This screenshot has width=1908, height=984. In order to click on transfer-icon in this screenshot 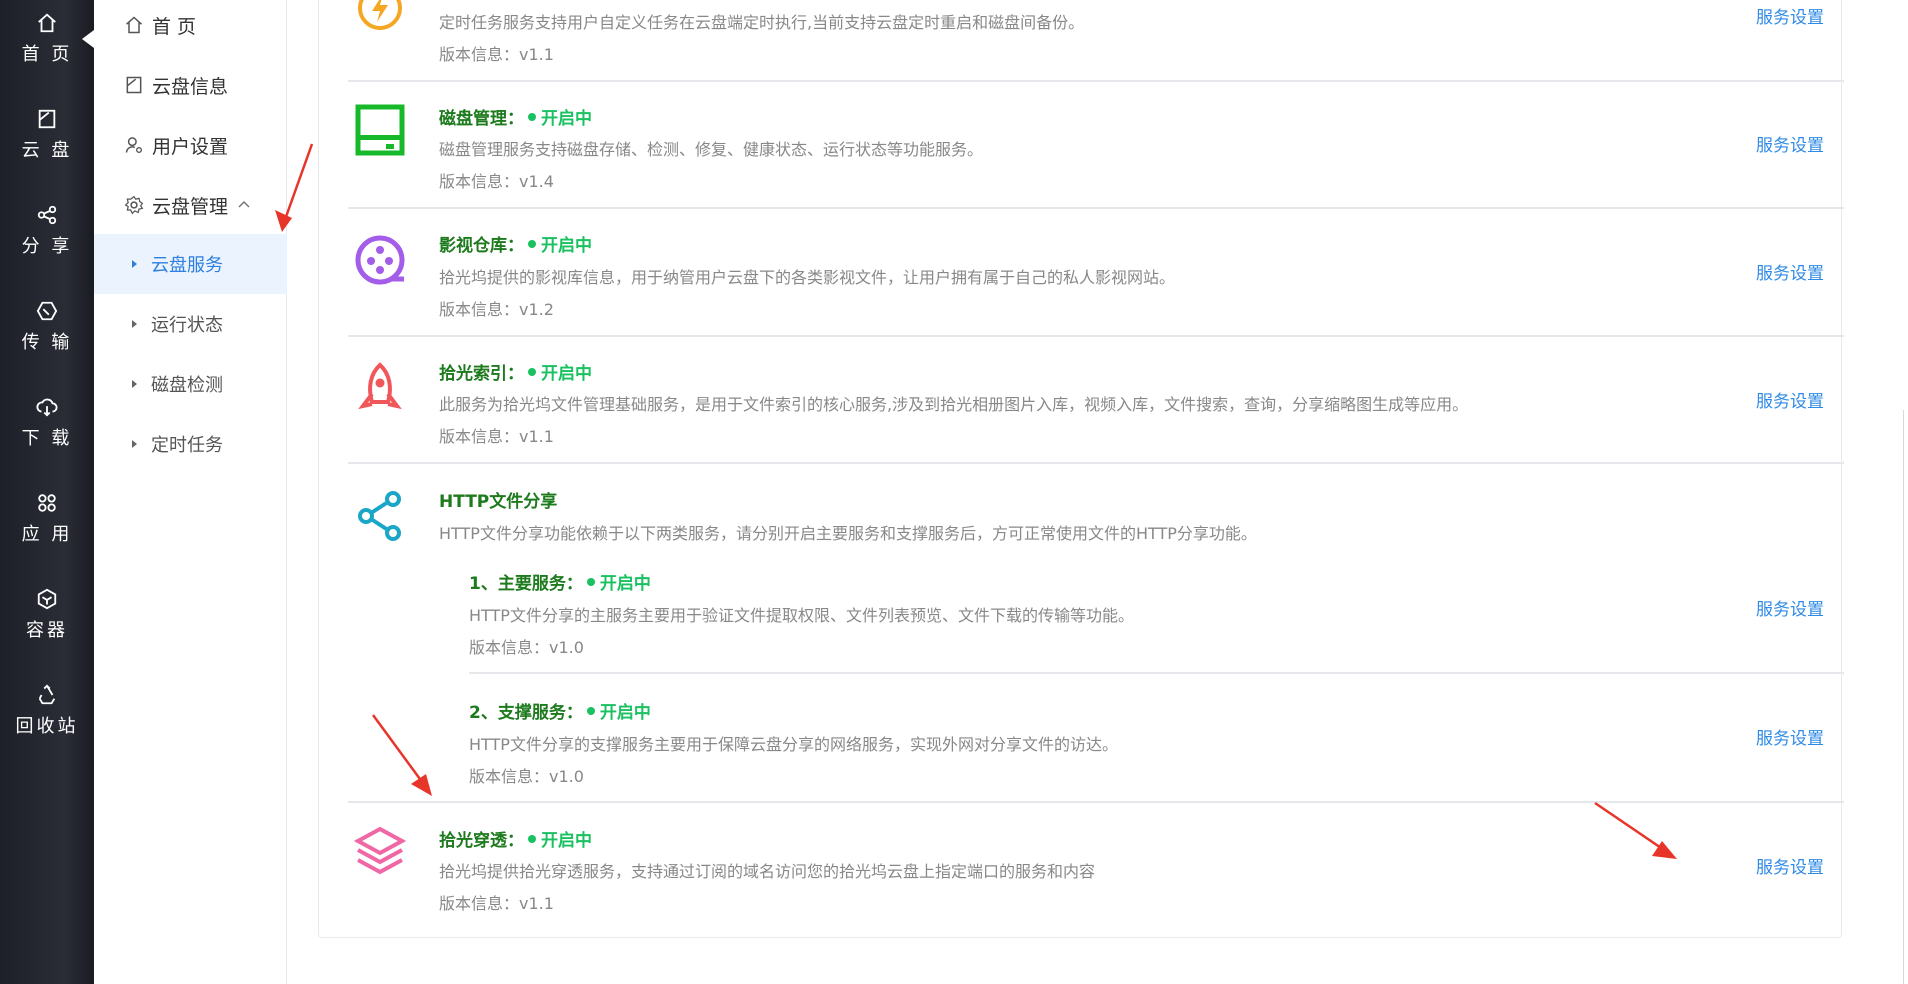, I will do `click(47, 311)`.